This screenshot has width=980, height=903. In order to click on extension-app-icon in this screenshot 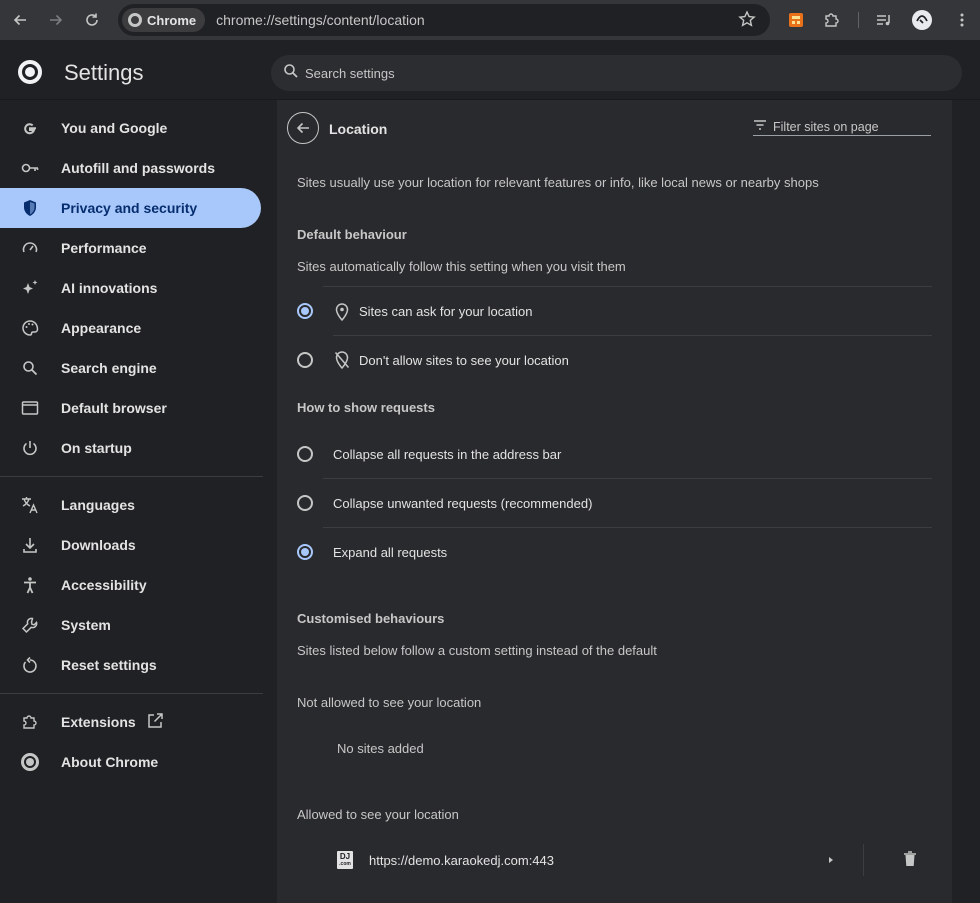, I will do `click(796, 20)`.